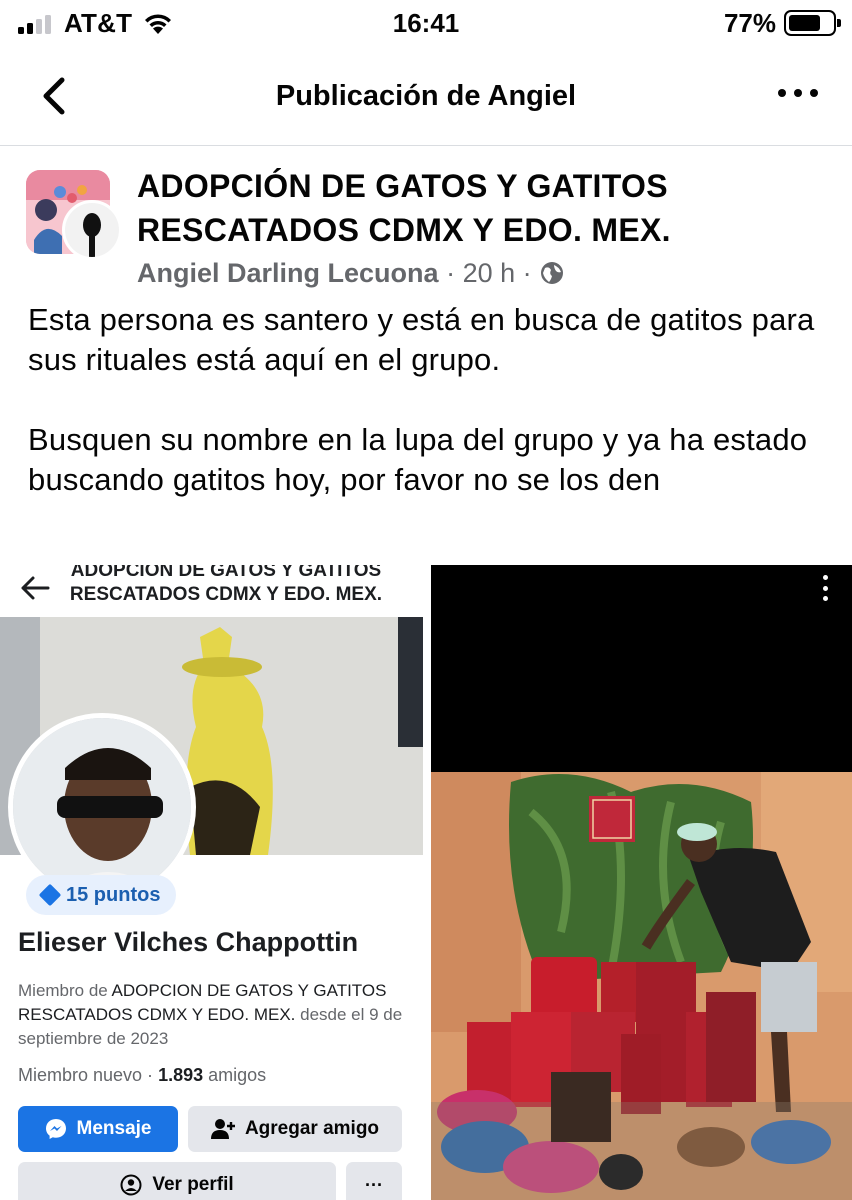 This screenshot has height=1200, width=852. Describe the element at coordinates (114, 1128) in the screenshot. I see `message-button-label: Mensaje` at that location.